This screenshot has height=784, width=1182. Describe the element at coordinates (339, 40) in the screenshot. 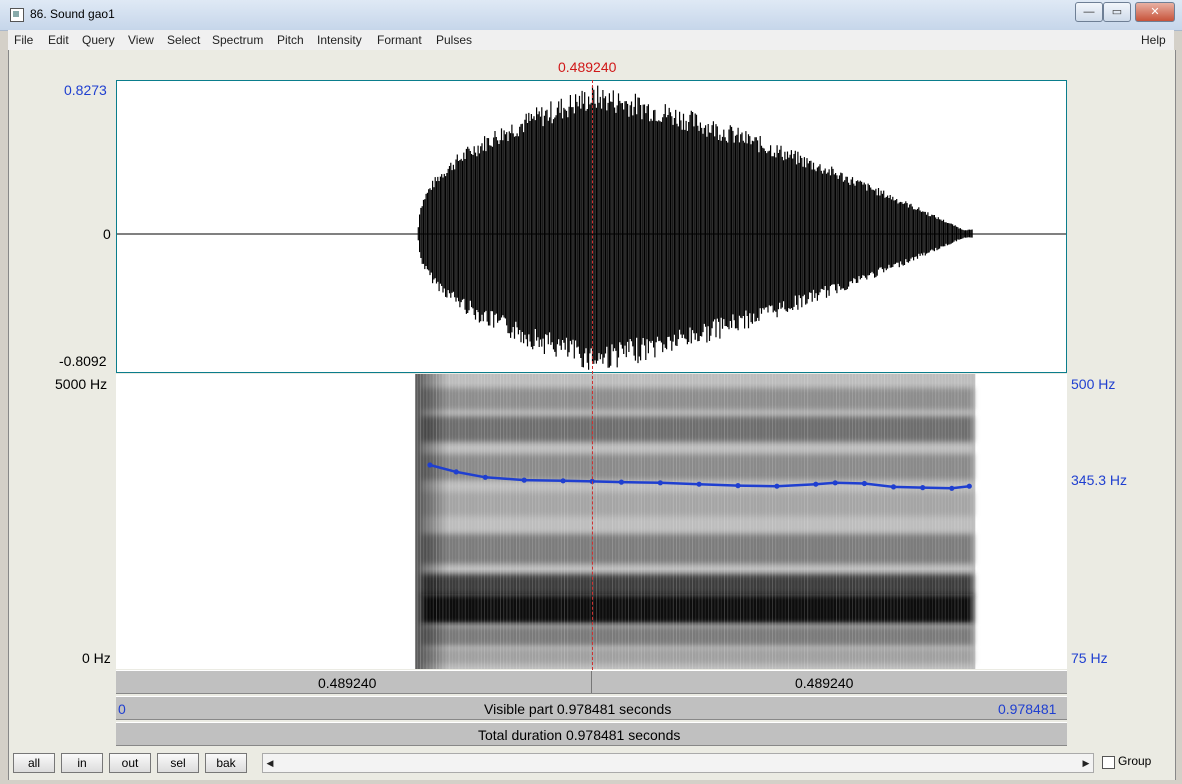

I see `menu-intensity: Intensity` at that location.